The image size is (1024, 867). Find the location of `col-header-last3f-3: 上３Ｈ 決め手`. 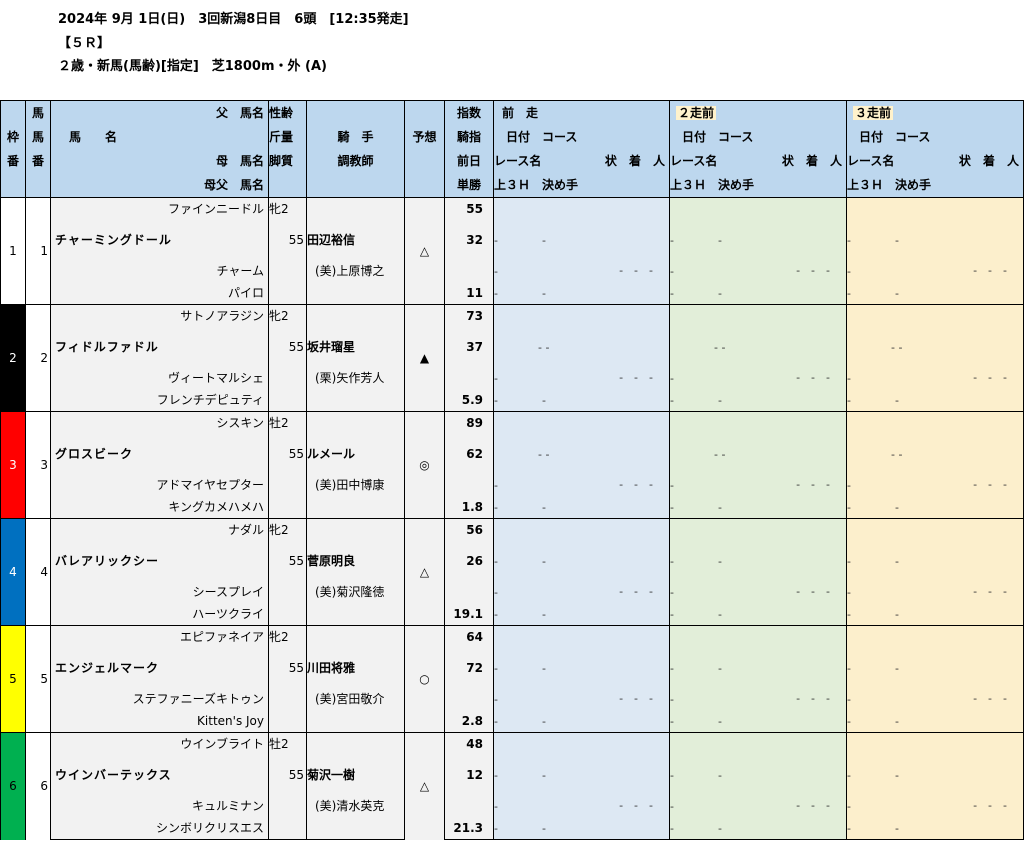

col-header-last3f-3: 上３Ｈ 決め手 is located at coordinates (935, 185).